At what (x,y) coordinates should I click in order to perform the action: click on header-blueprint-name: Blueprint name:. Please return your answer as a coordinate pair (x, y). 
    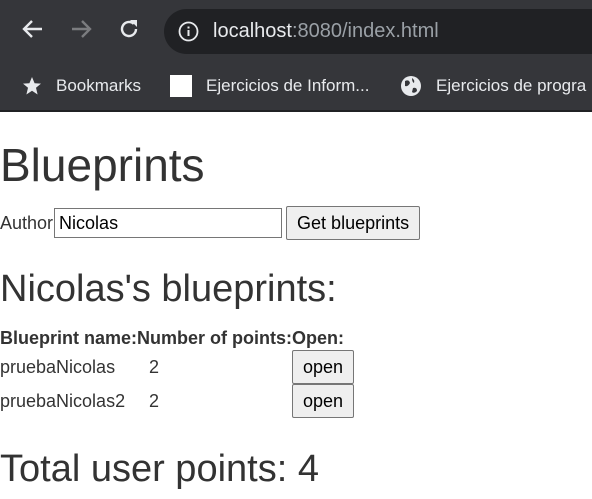
    Looking at the image, I should click on (69, 337).